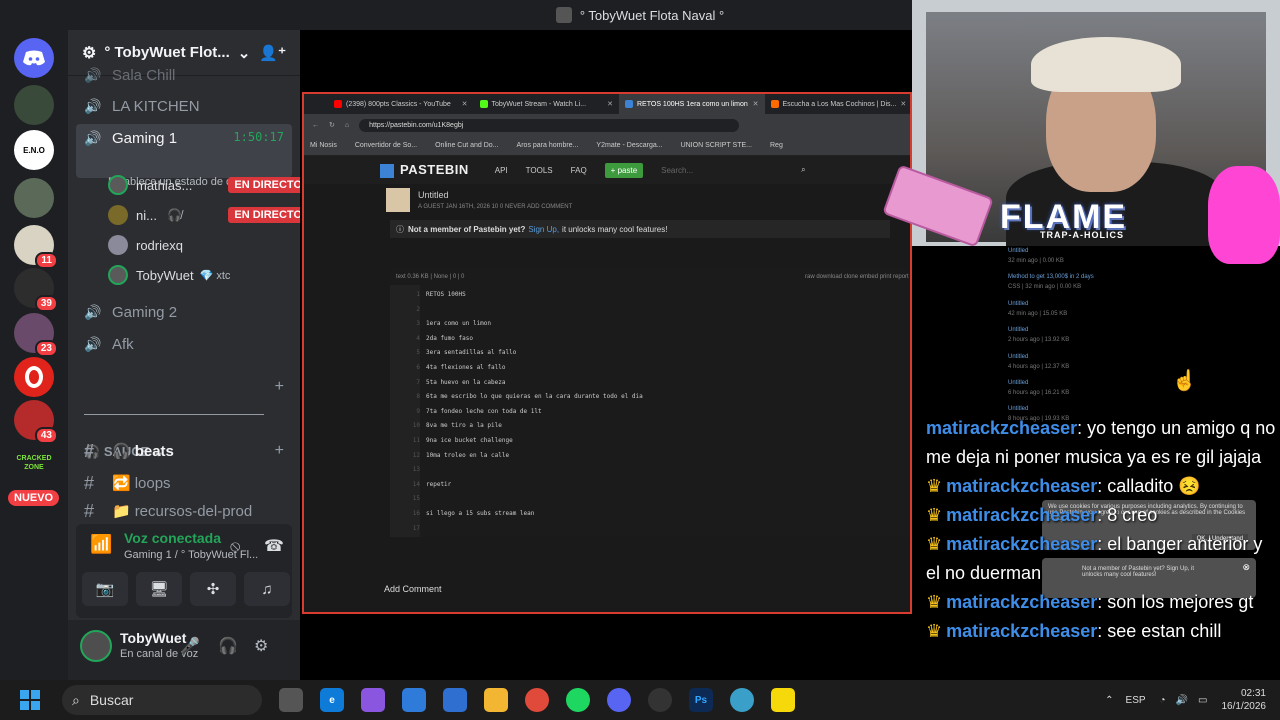 Image resolution: width=1280 pixels, height=720 pixels. What do you see at coordinates (547, 104) in the screenshot?
I see `browser-tab: TobyWuet Stream - Watch Li... ✕` at bounding box center [547, 104].